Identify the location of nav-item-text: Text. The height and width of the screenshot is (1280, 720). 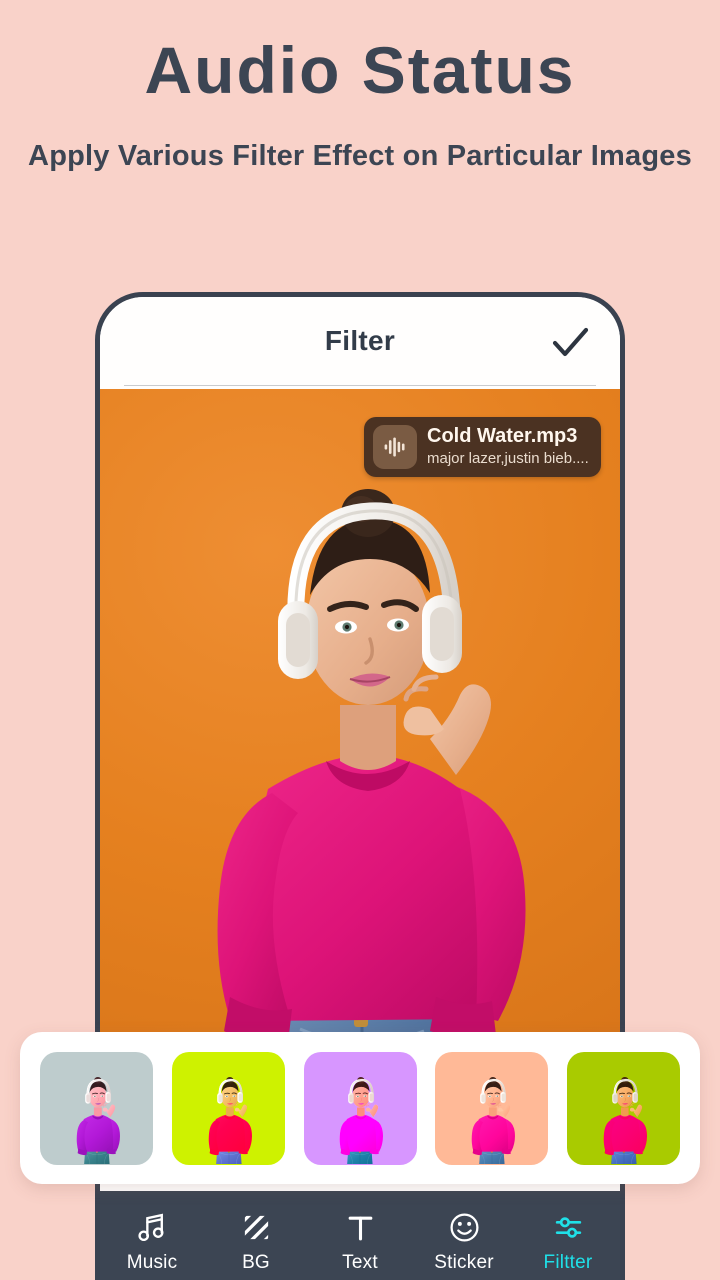
(360, 1239).